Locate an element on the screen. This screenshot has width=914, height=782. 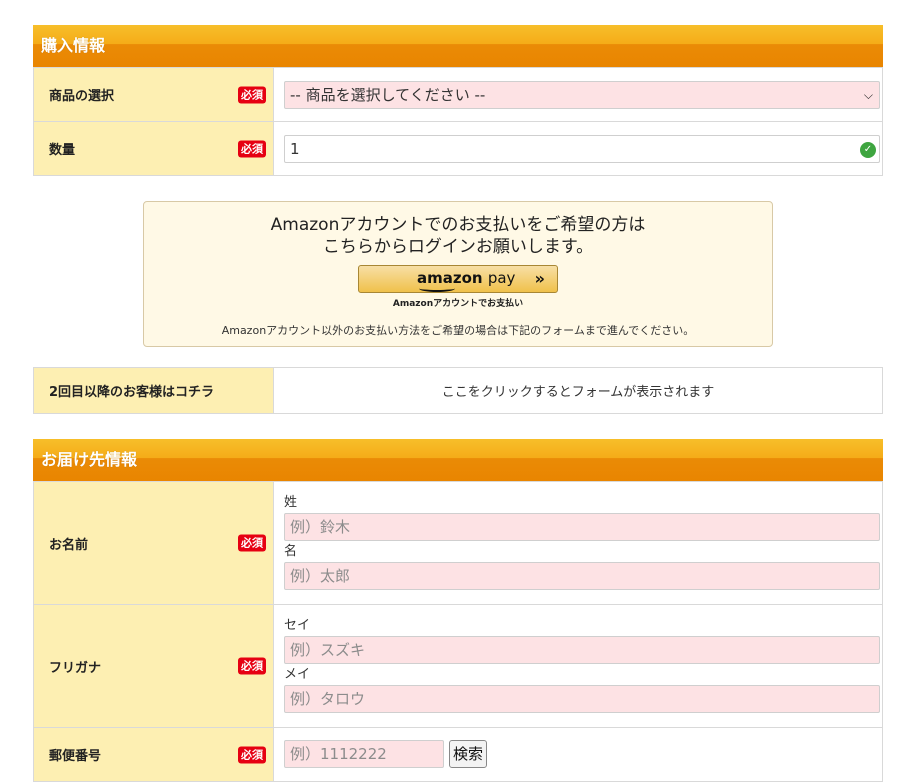
furigana-field-cell: セイ 例）スズキ メイ 例）タロウ is located at coordinates (578, 666).